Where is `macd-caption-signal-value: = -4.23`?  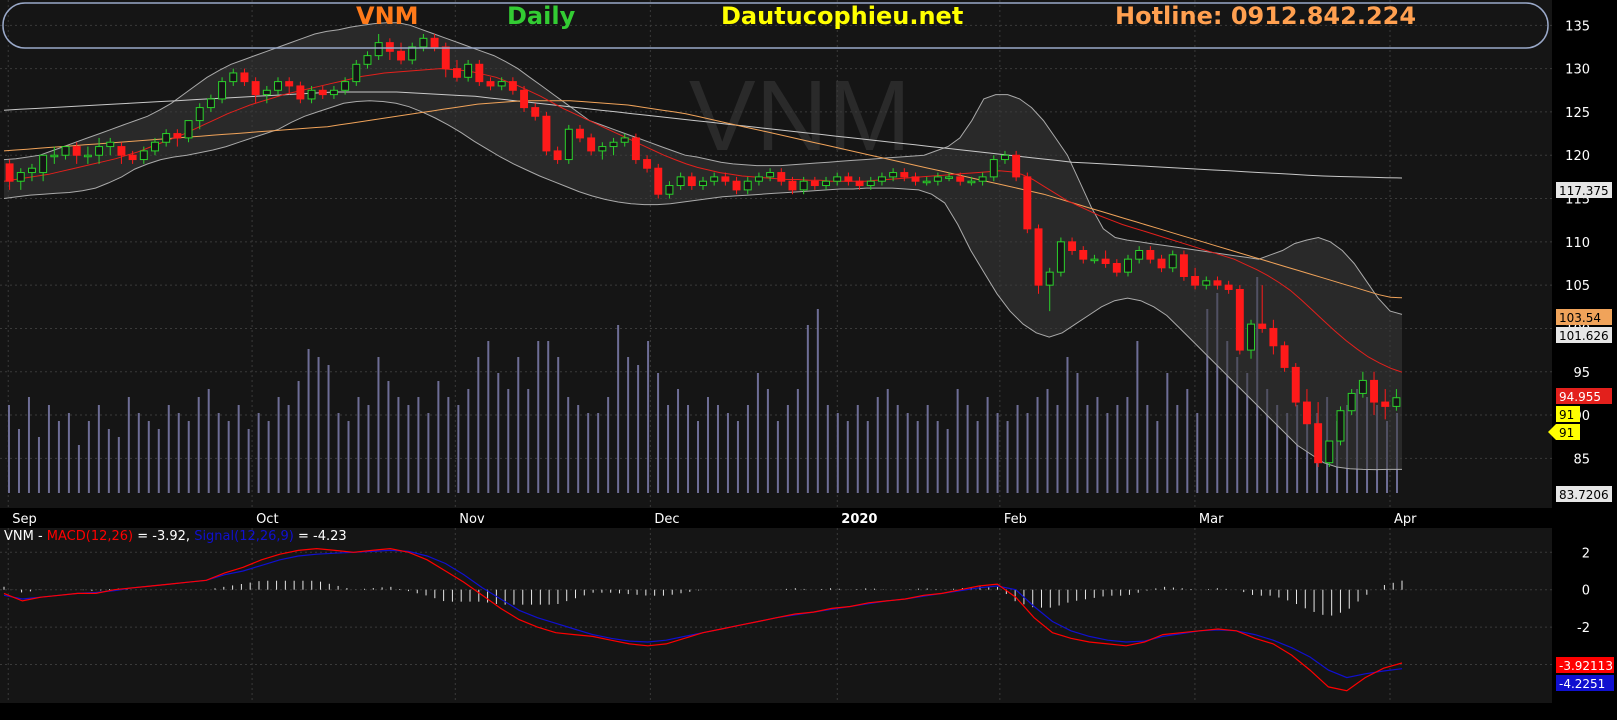 macd-caption-signal-value: = -4.23 is located at coordinates (320, 536).